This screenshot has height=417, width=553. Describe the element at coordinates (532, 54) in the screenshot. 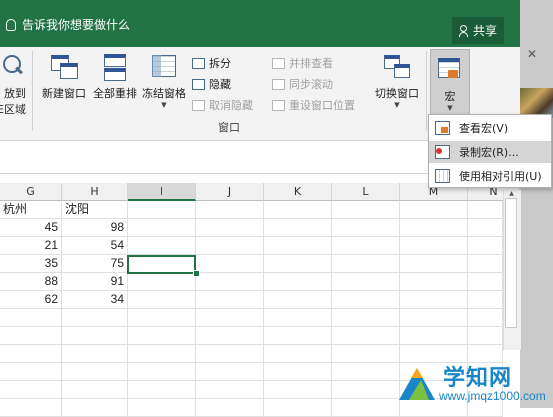

I see `close-icon: ✕` at that location.